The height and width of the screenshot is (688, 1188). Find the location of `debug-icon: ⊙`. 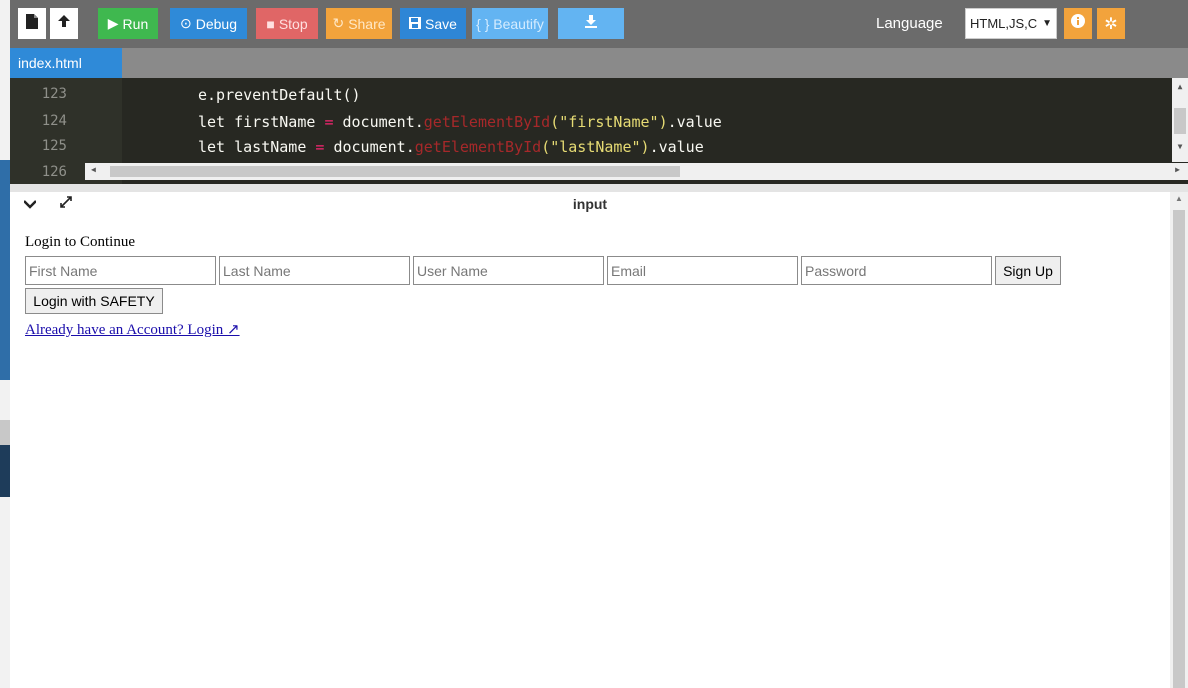

debug-icon: ⊙ is located at coordinates (186, 23).